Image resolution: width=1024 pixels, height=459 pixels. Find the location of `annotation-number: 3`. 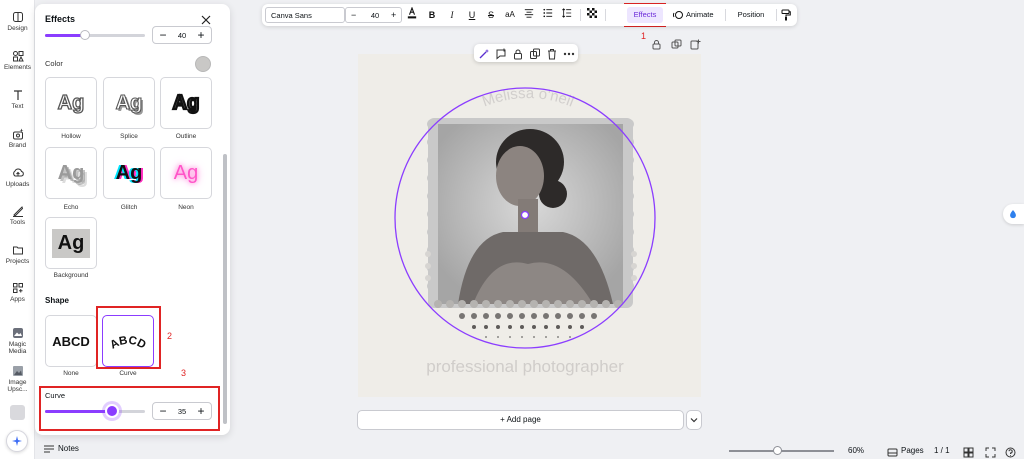

annotation-number: 3 is located at coordinates (184, 373).